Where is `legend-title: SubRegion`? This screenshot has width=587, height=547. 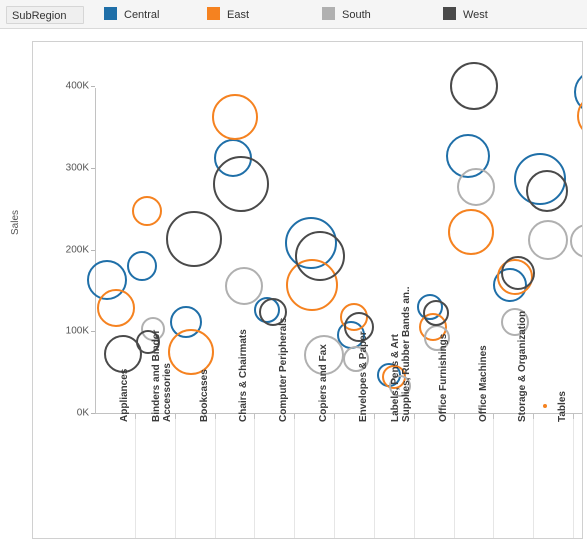 legend-title: SubRegion is located at coordinates (45, 15).